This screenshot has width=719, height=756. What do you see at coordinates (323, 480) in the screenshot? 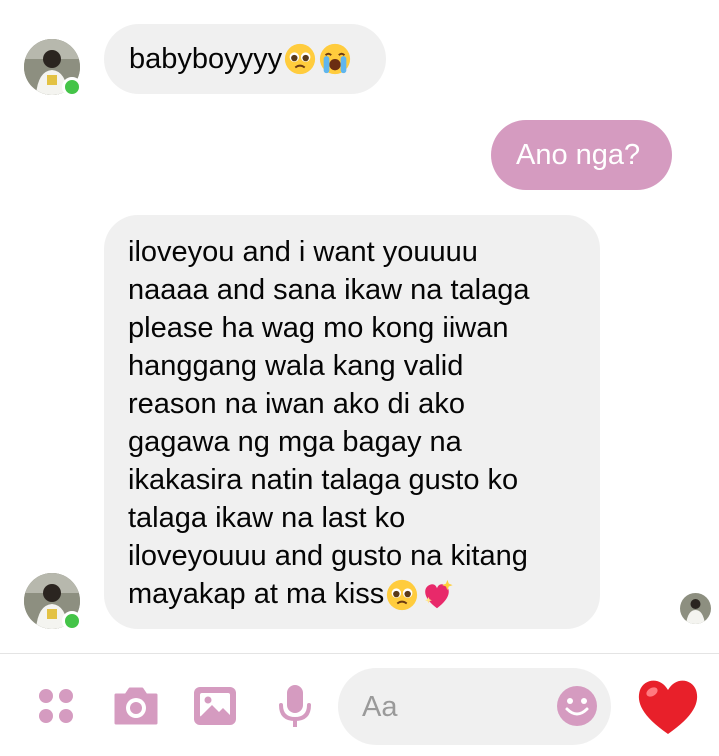
I see `message-line: ikakasira natin talaga gusto ko` at bounding box center [323, 480].